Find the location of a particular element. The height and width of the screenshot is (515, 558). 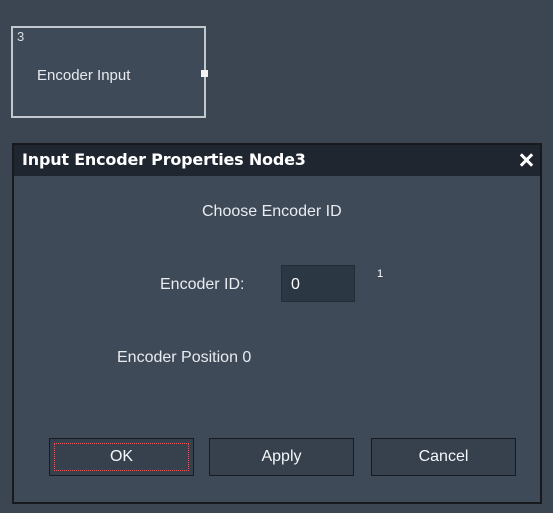

ok-button-label: OK is located at coordinates (121, 456).